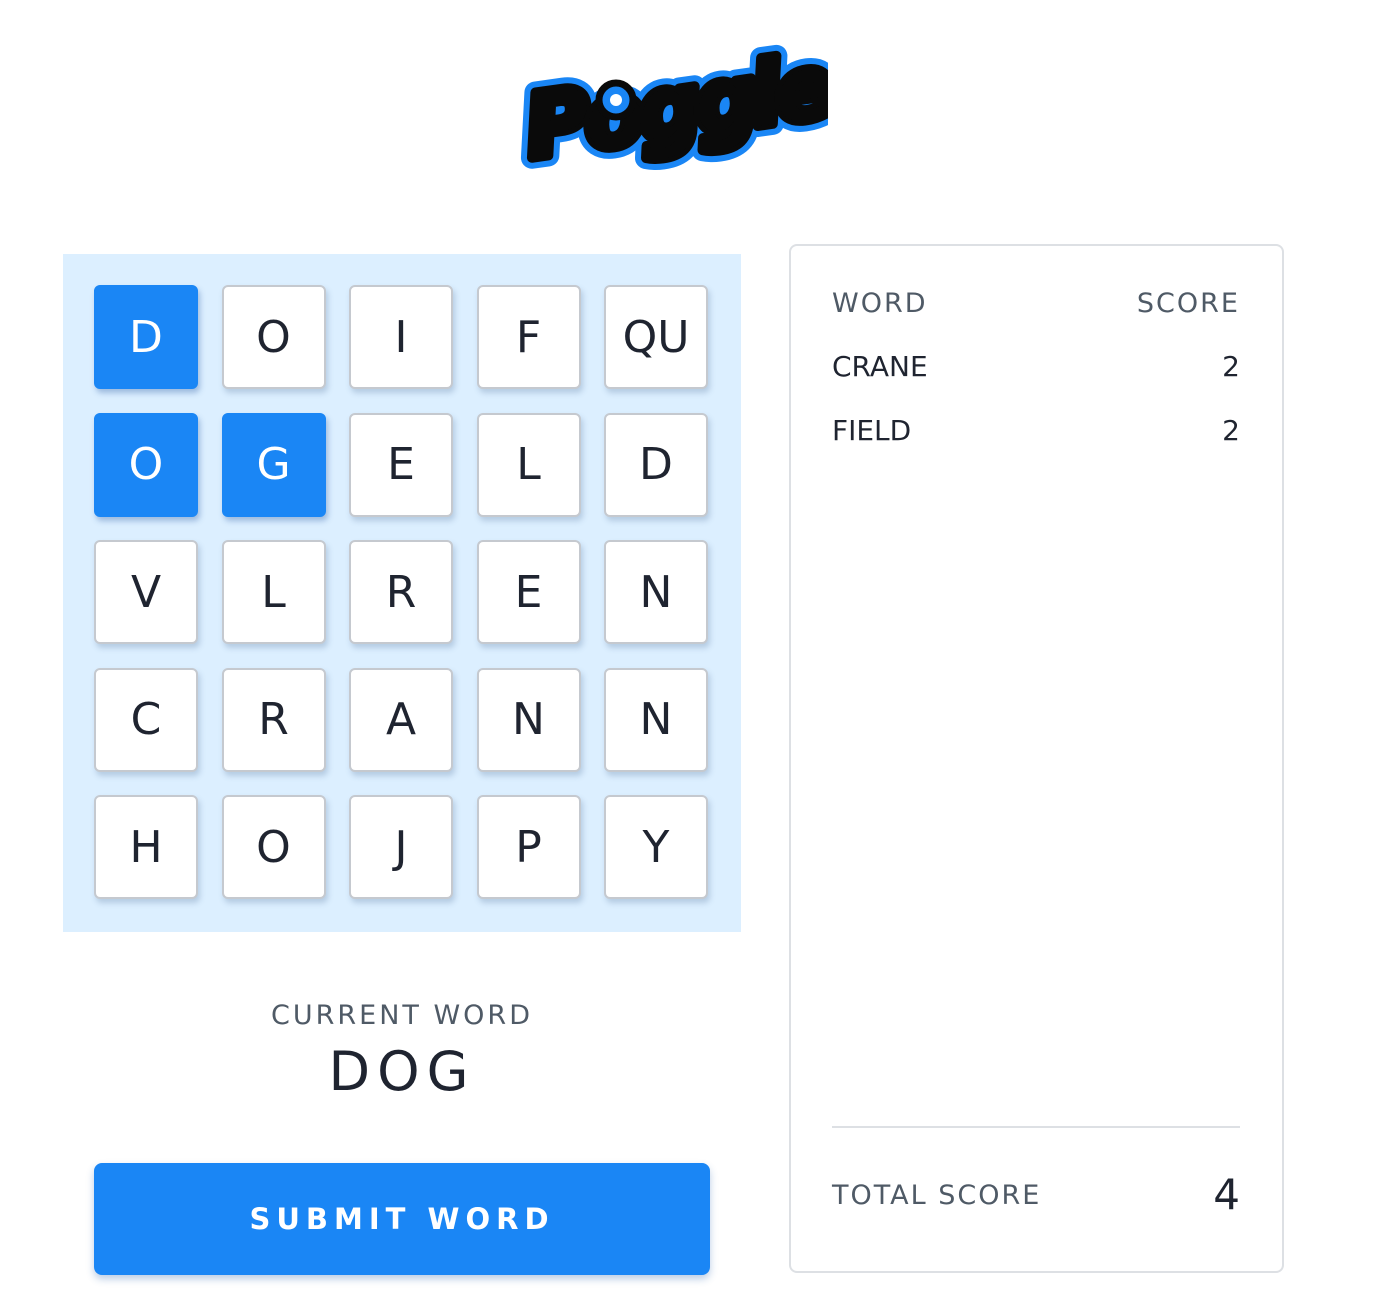  Describe the element at coordinates (528, 337) in the screenshot. I see `letter-tile: F` at that location.